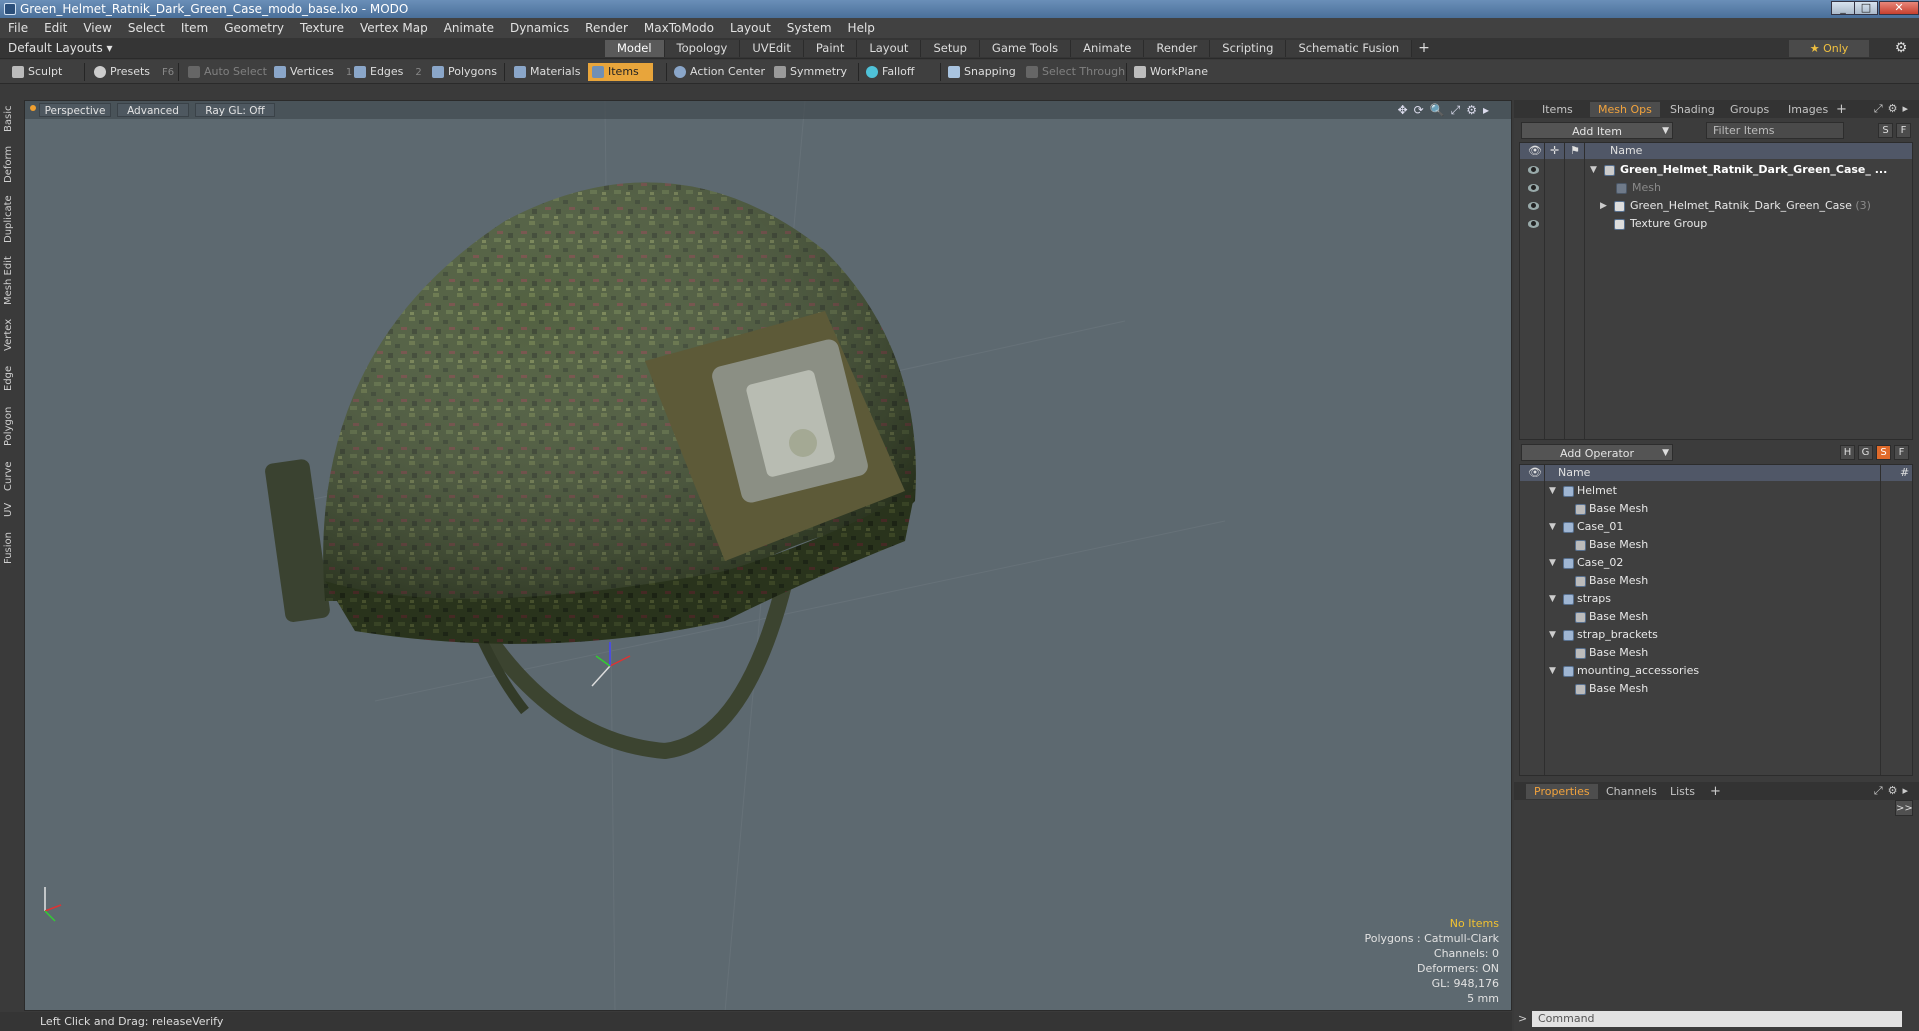  What do you see at coordinates (750, 28) in the screenshot?
I see `menu-layout: Layout` at bounding box center [750, 28].